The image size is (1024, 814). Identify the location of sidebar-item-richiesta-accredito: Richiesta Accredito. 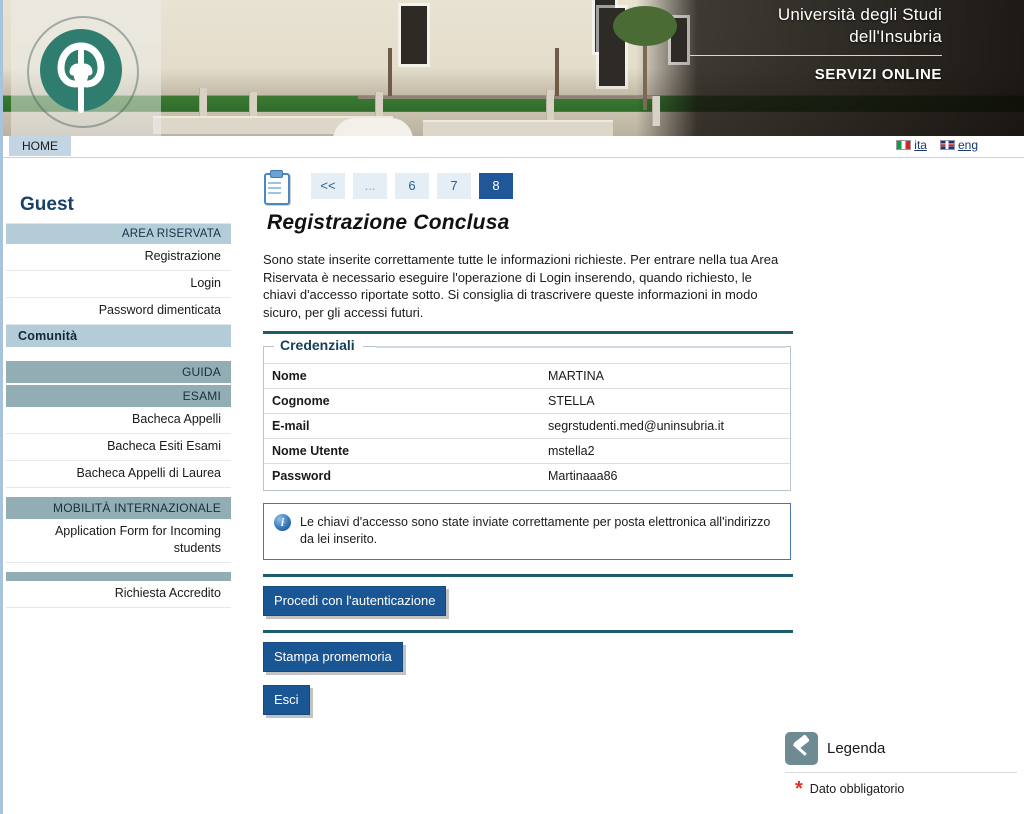
(118, 594).